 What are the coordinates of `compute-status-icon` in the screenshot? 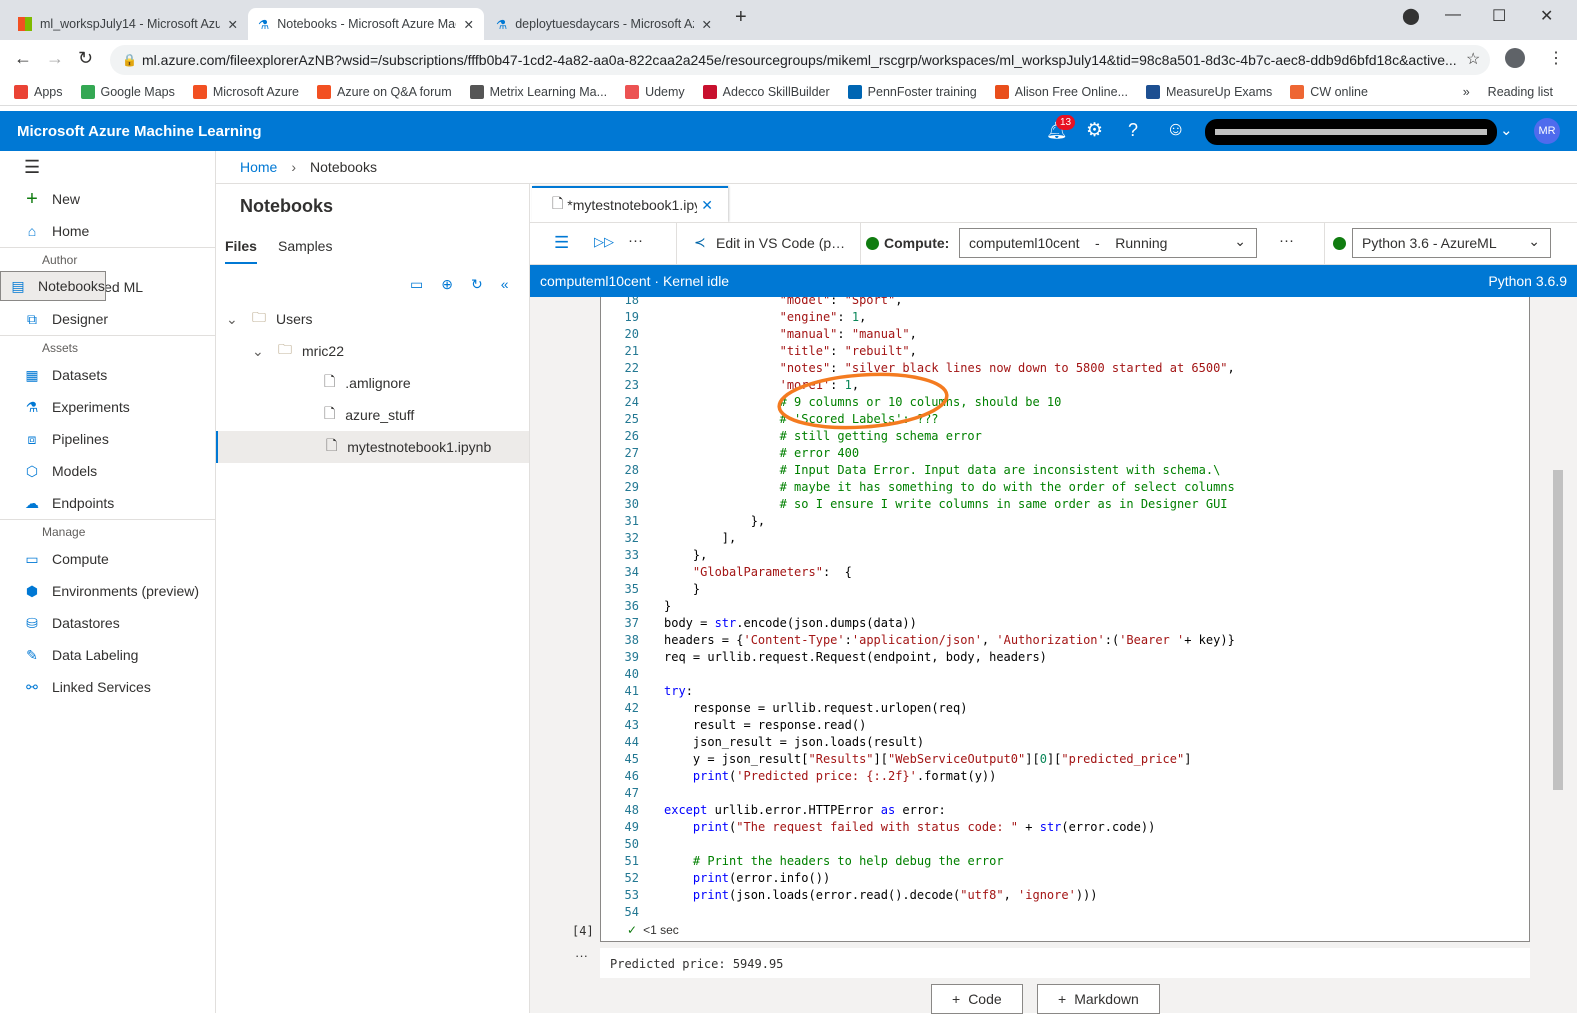 It's located at (872, 243).